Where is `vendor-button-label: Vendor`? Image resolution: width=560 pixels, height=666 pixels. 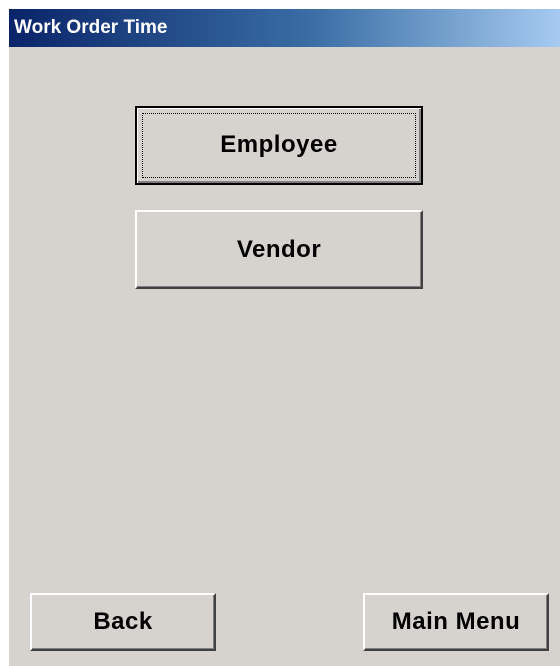
vendor-button-label: Vendor is located at coordinates (279, 249).